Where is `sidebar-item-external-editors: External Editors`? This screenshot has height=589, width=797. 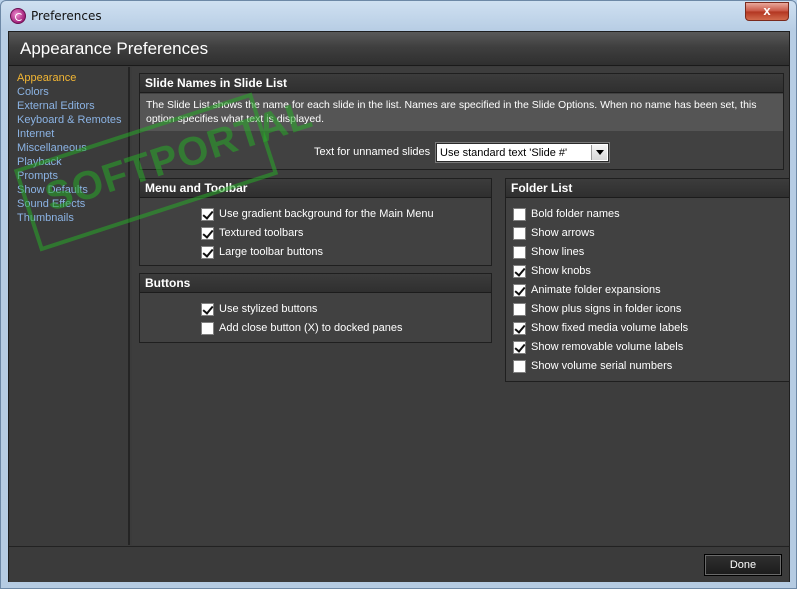
sidebar-item-external-editors: External Editors is located at coordinates (56, 106).